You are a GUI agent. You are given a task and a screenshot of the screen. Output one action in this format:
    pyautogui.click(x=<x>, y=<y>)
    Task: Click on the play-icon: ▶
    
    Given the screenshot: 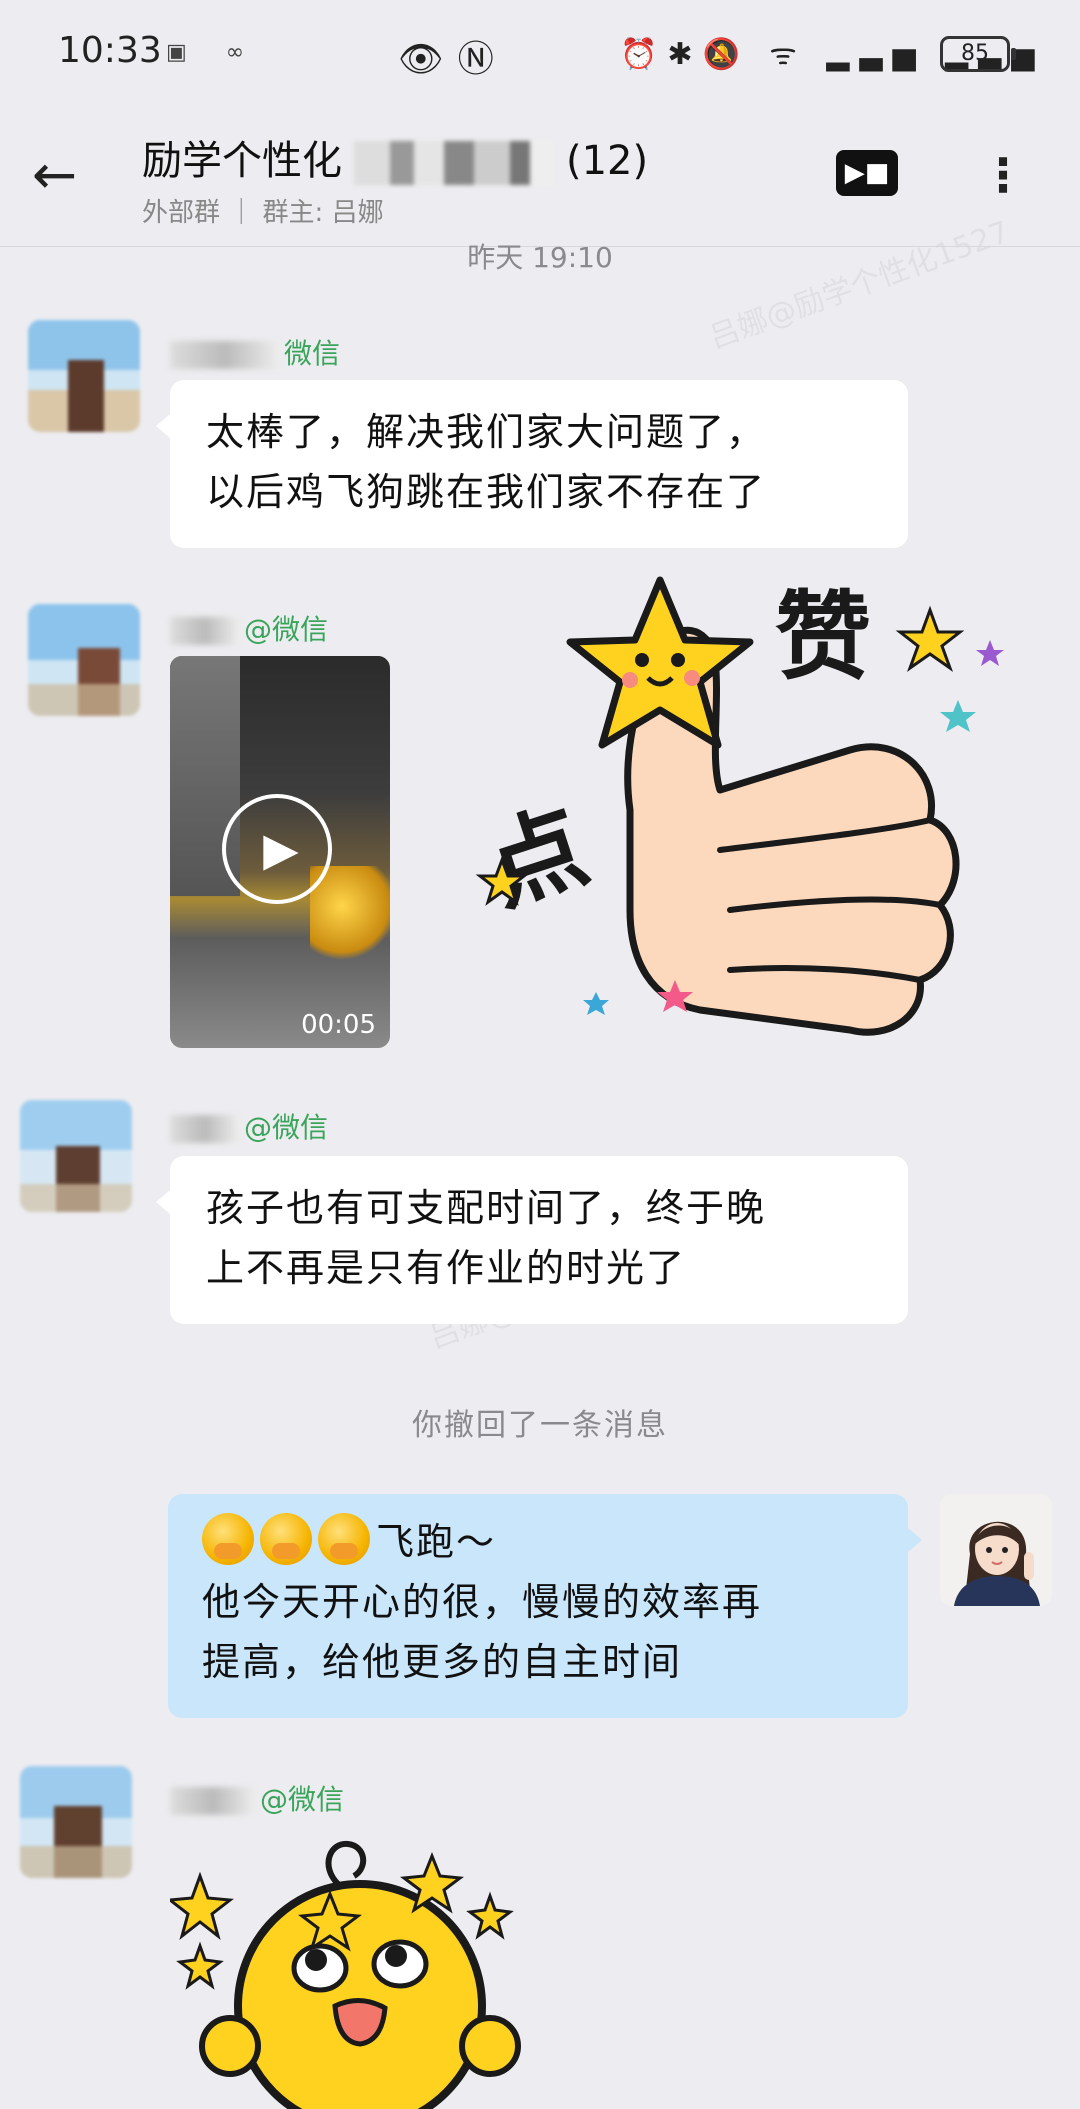 What is the action you would take?
    pyautogui.click(x=277, y=849)
    